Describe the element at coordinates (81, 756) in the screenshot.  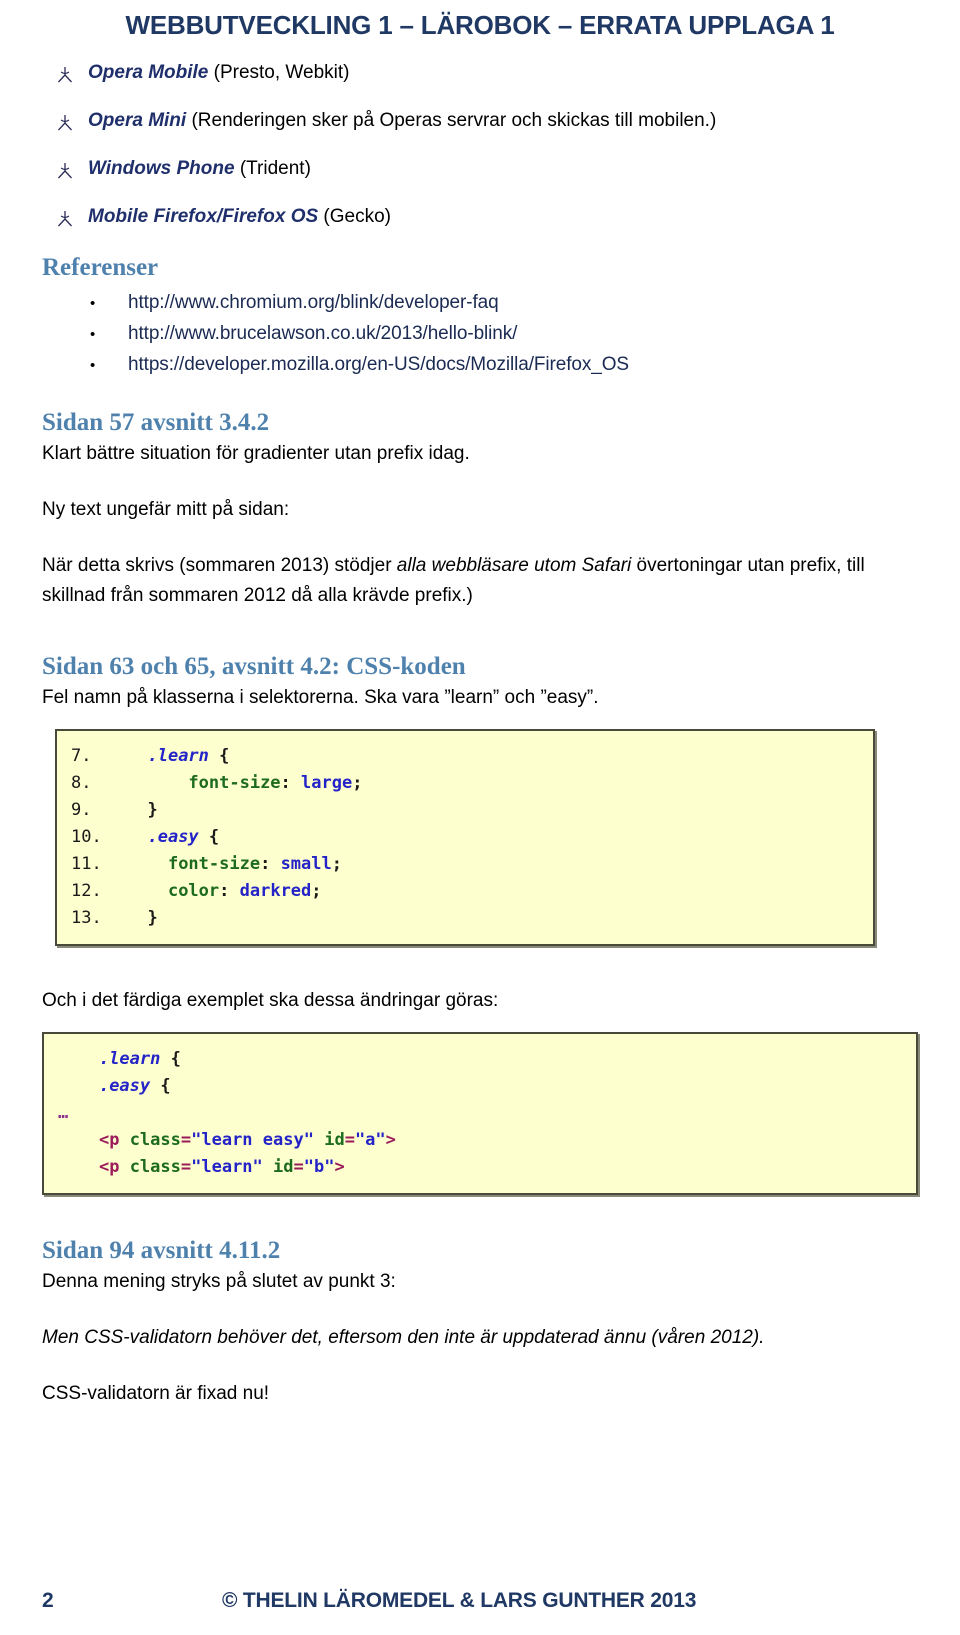
I see `code-line-number: 7.` at that location.